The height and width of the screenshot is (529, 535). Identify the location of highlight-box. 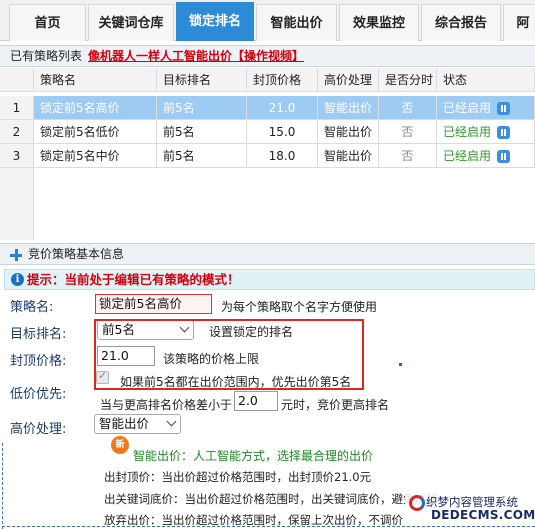
(229, 354).